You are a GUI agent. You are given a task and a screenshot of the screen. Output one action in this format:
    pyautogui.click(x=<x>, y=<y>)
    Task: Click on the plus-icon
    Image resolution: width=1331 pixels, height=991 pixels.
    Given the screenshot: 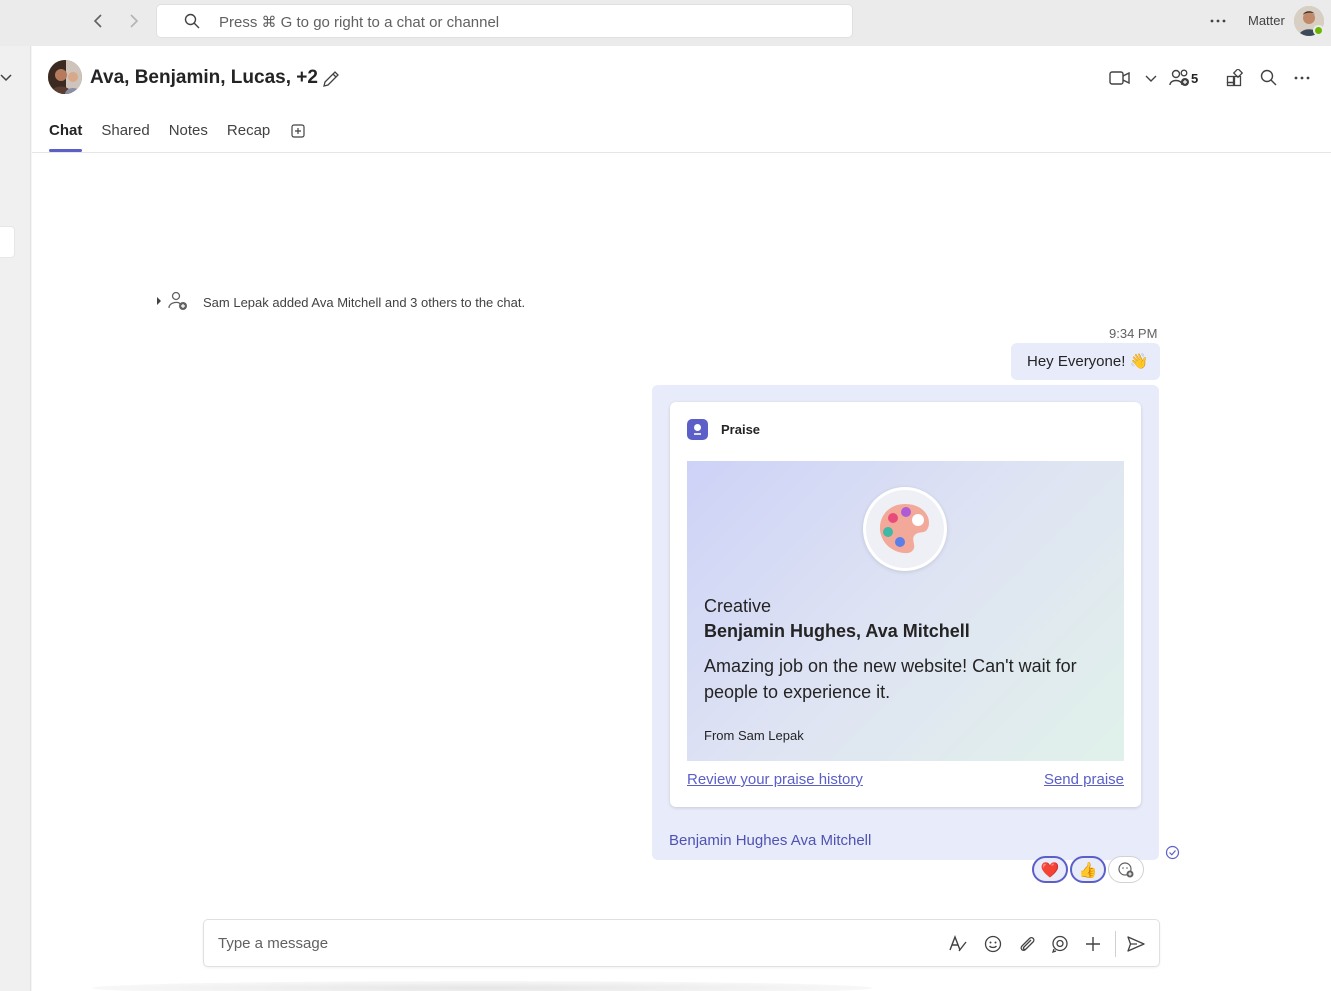 What is the action you would take?
    pyautogui.click(x=1093, y=944)
    